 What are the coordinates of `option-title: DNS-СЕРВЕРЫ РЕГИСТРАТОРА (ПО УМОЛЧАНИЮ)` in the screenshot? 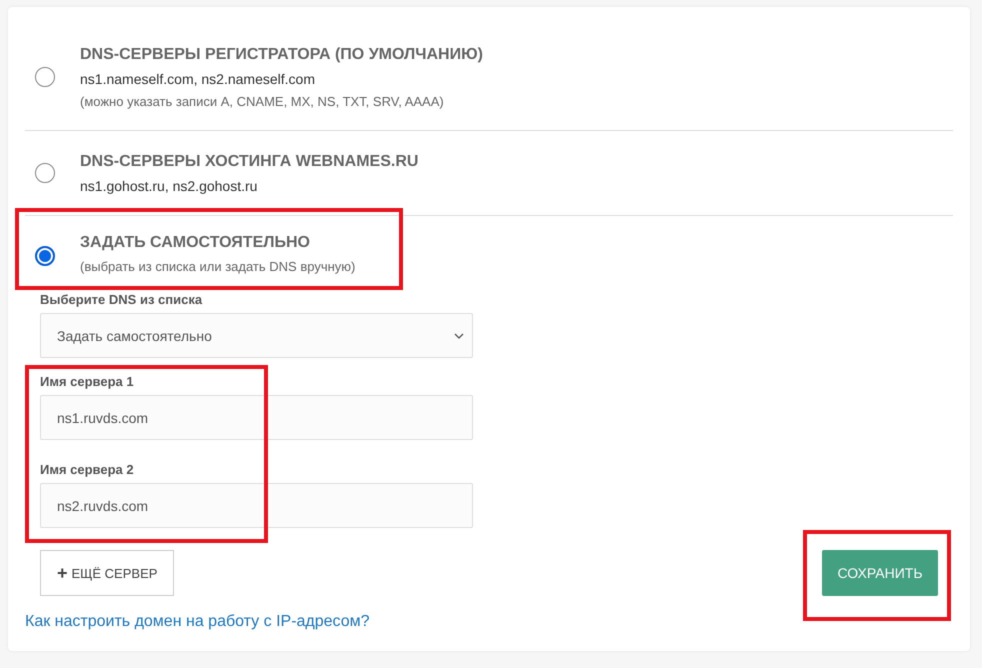 It's located at (281, 55).